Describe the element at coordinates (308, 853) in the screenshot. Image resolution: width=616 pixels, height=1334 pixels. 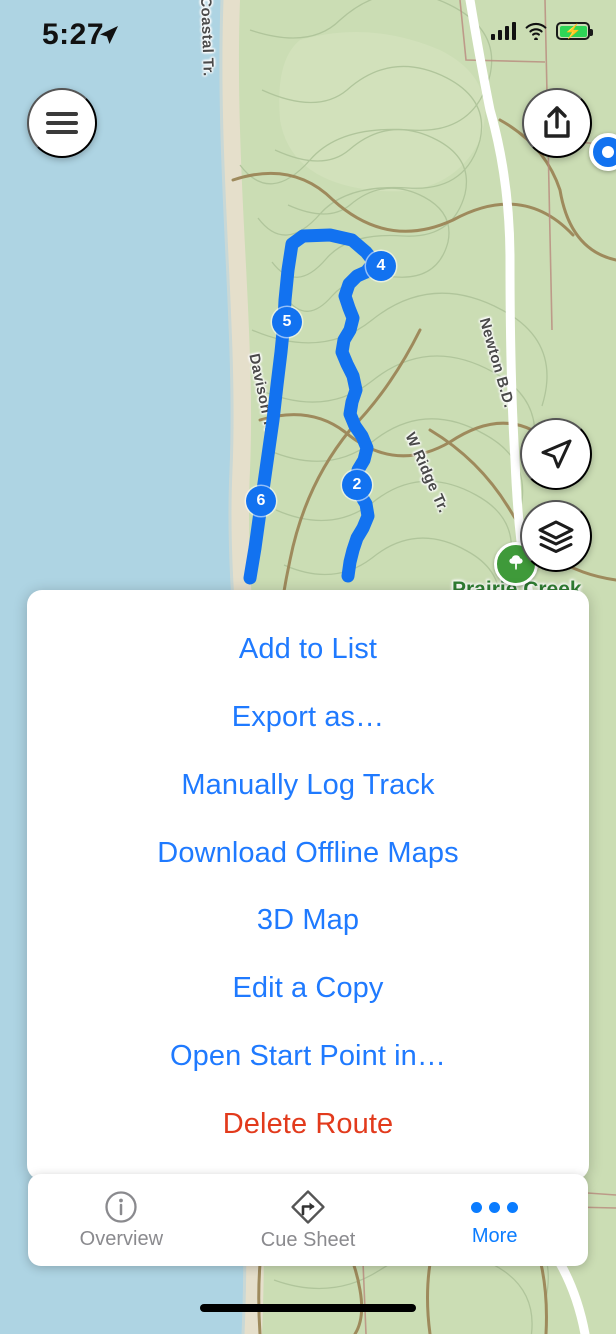
I see `action-download-offline-maps: Download Offline Maps` at that location.